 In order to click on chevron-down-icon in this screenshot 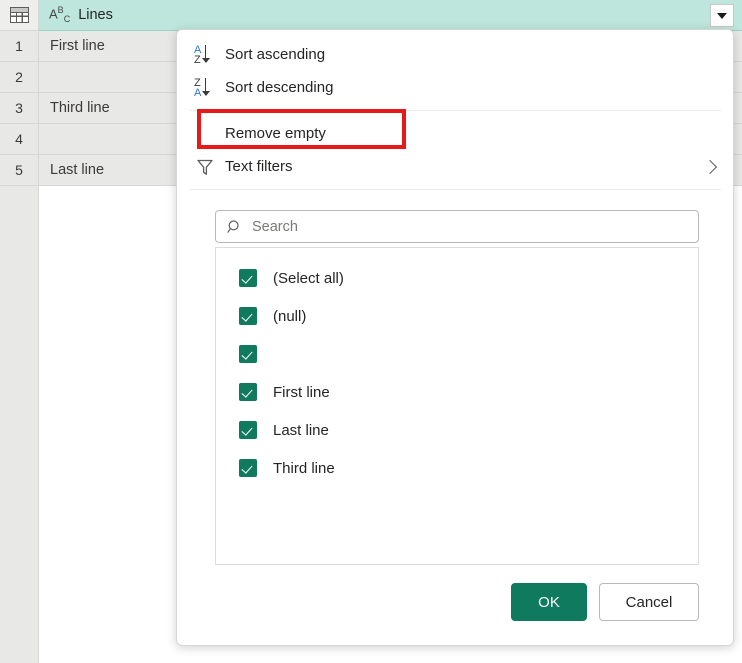, I will do `click(722, 15)`.